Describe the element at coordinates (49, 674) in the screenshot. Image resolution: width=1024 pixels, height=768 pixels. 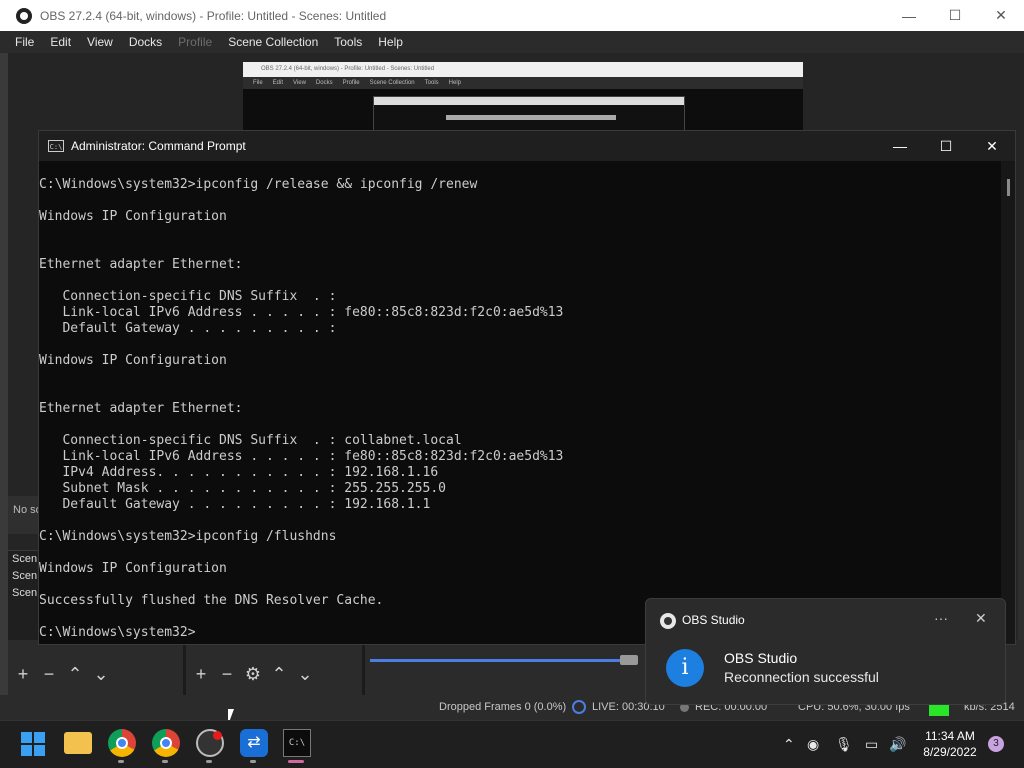
I see `remove-scene-icon: −` at that location.